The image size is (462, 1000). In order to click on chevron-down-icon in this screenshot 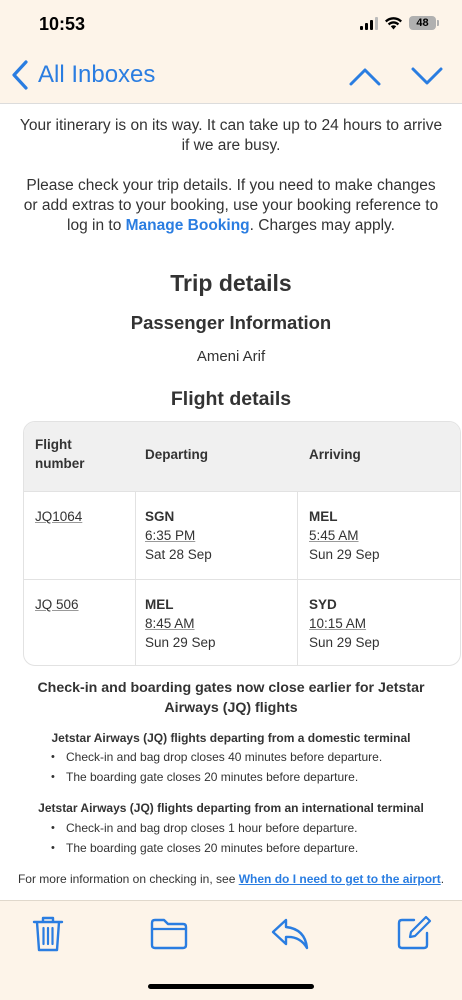, I will do `click(427, 76)`.